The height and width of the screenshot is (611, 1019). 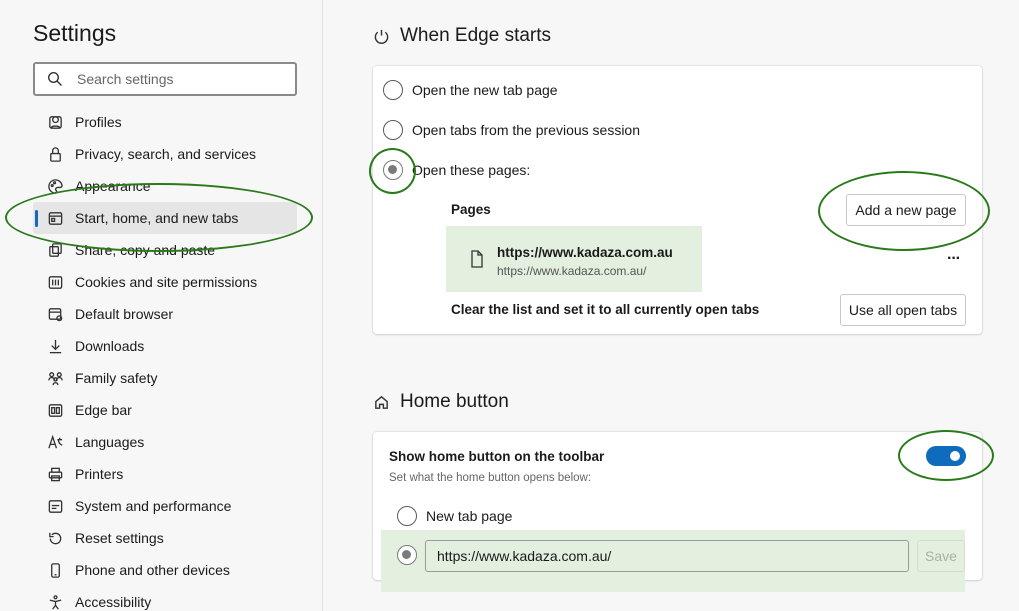 I want to click on page-entry-url: https://www.kadaza.com.au/, so click(x=572, y=271).